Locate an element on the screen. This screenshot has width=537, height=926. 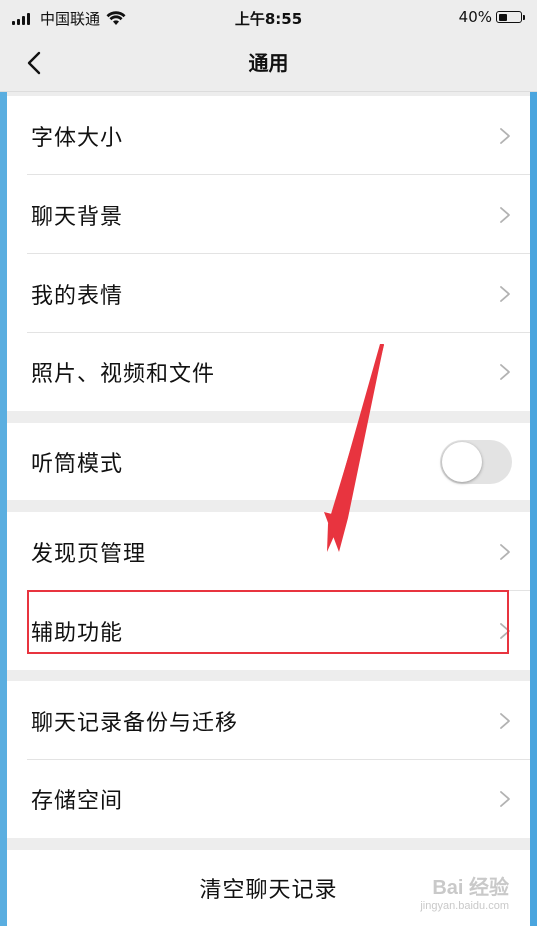
settings-item-earpiece-mode: 听筒模式 is located at coordinates (268, 461).